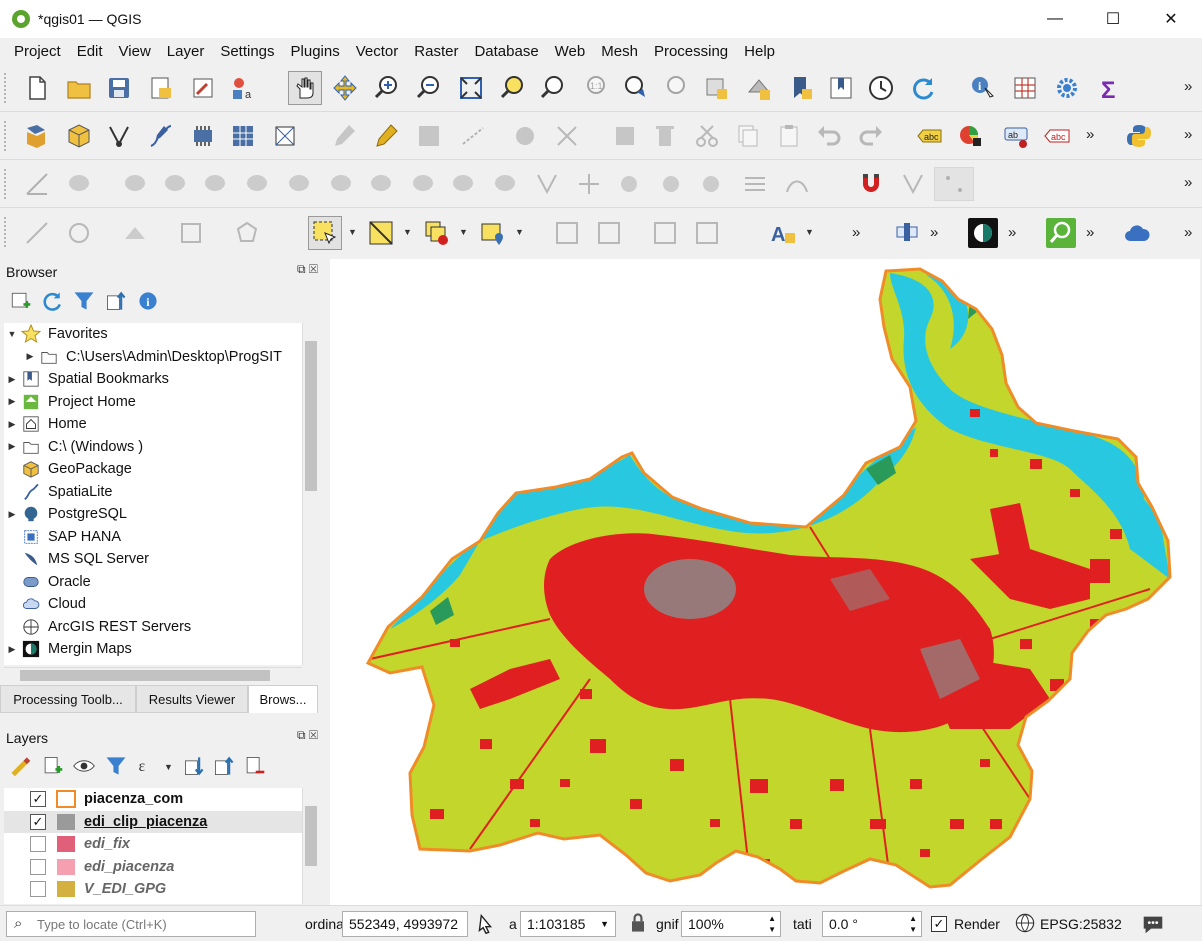 The image size is (1202, 941). I want to click on chevron-down-icon: ▼, so click(12, 334).